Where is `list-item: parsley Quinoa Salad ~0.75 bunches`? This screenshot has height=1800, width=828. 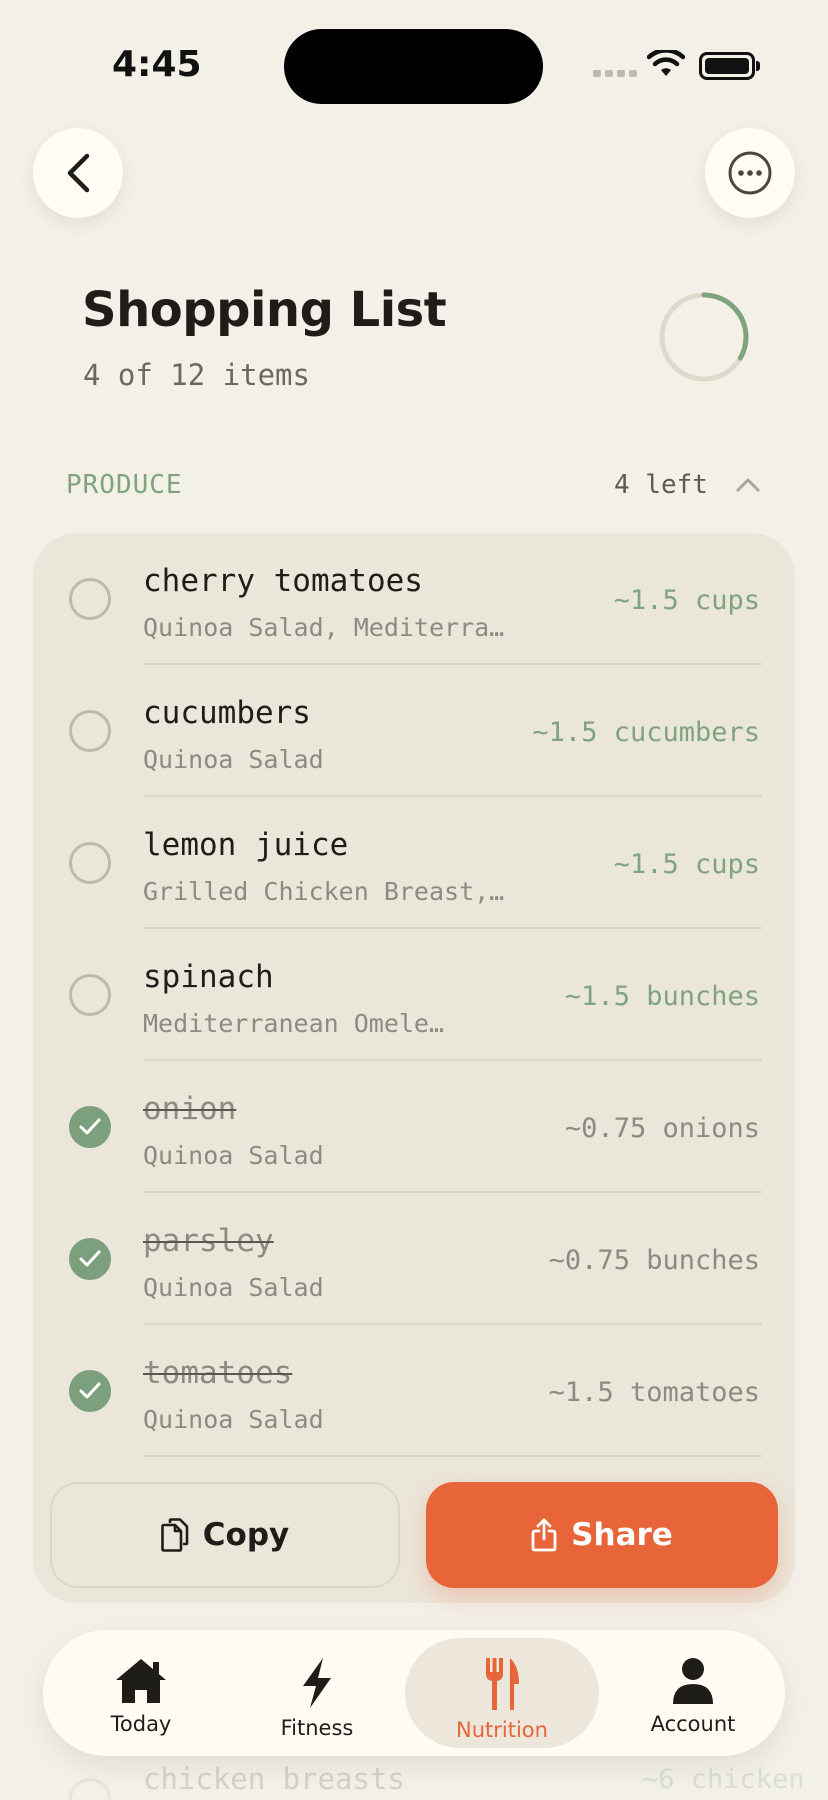
list-item: parsley Quinoa Salad ~0.75 bunches is located at coordinates (414, 1259).